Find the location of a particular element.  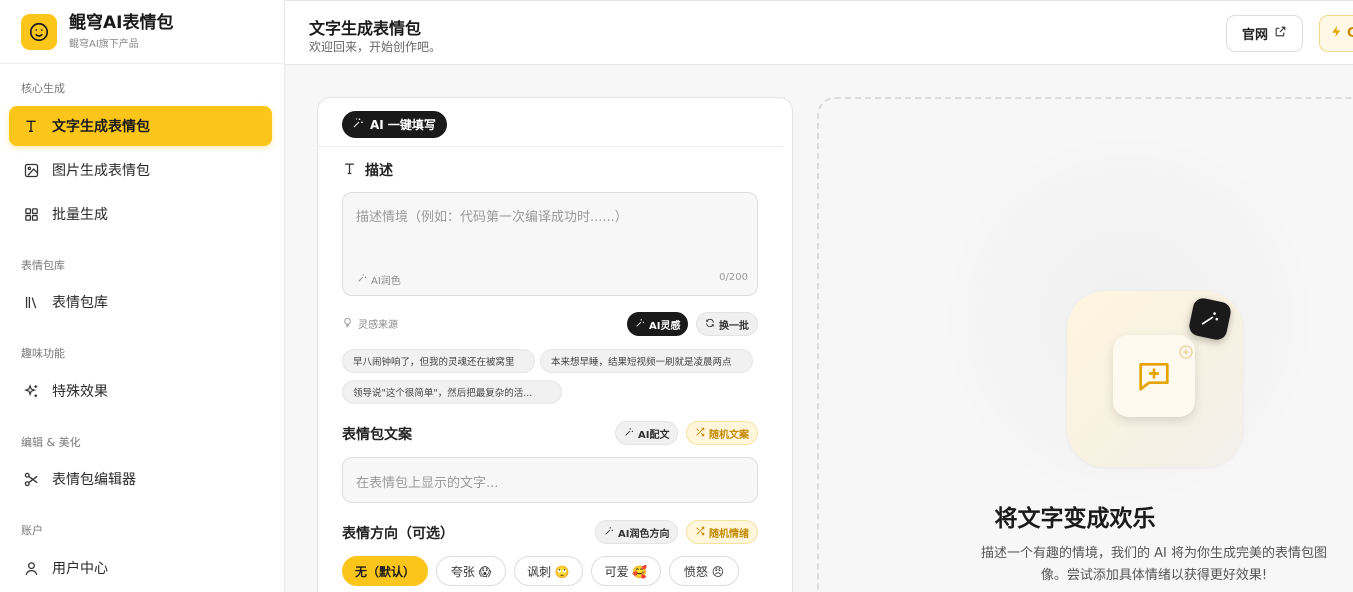

brand: 鲲穹AI表情包 鲲穹AI旗下产品 is located at coordinates (142, 32).